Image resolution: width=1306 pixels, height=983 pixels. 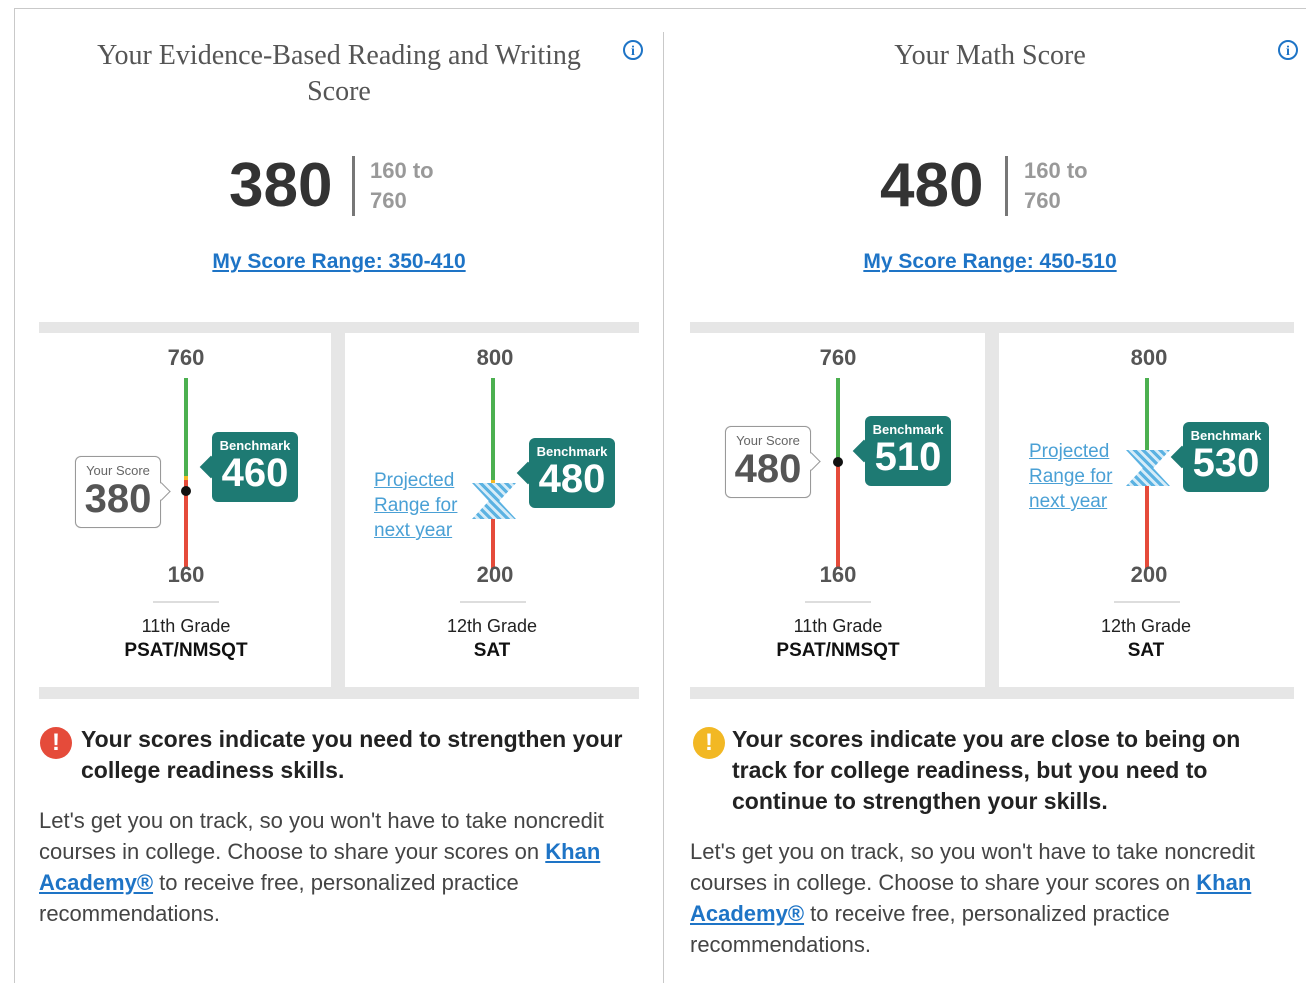 I want to click on benchmark-callout: Benchmark 460, so click(x=255, y=467).